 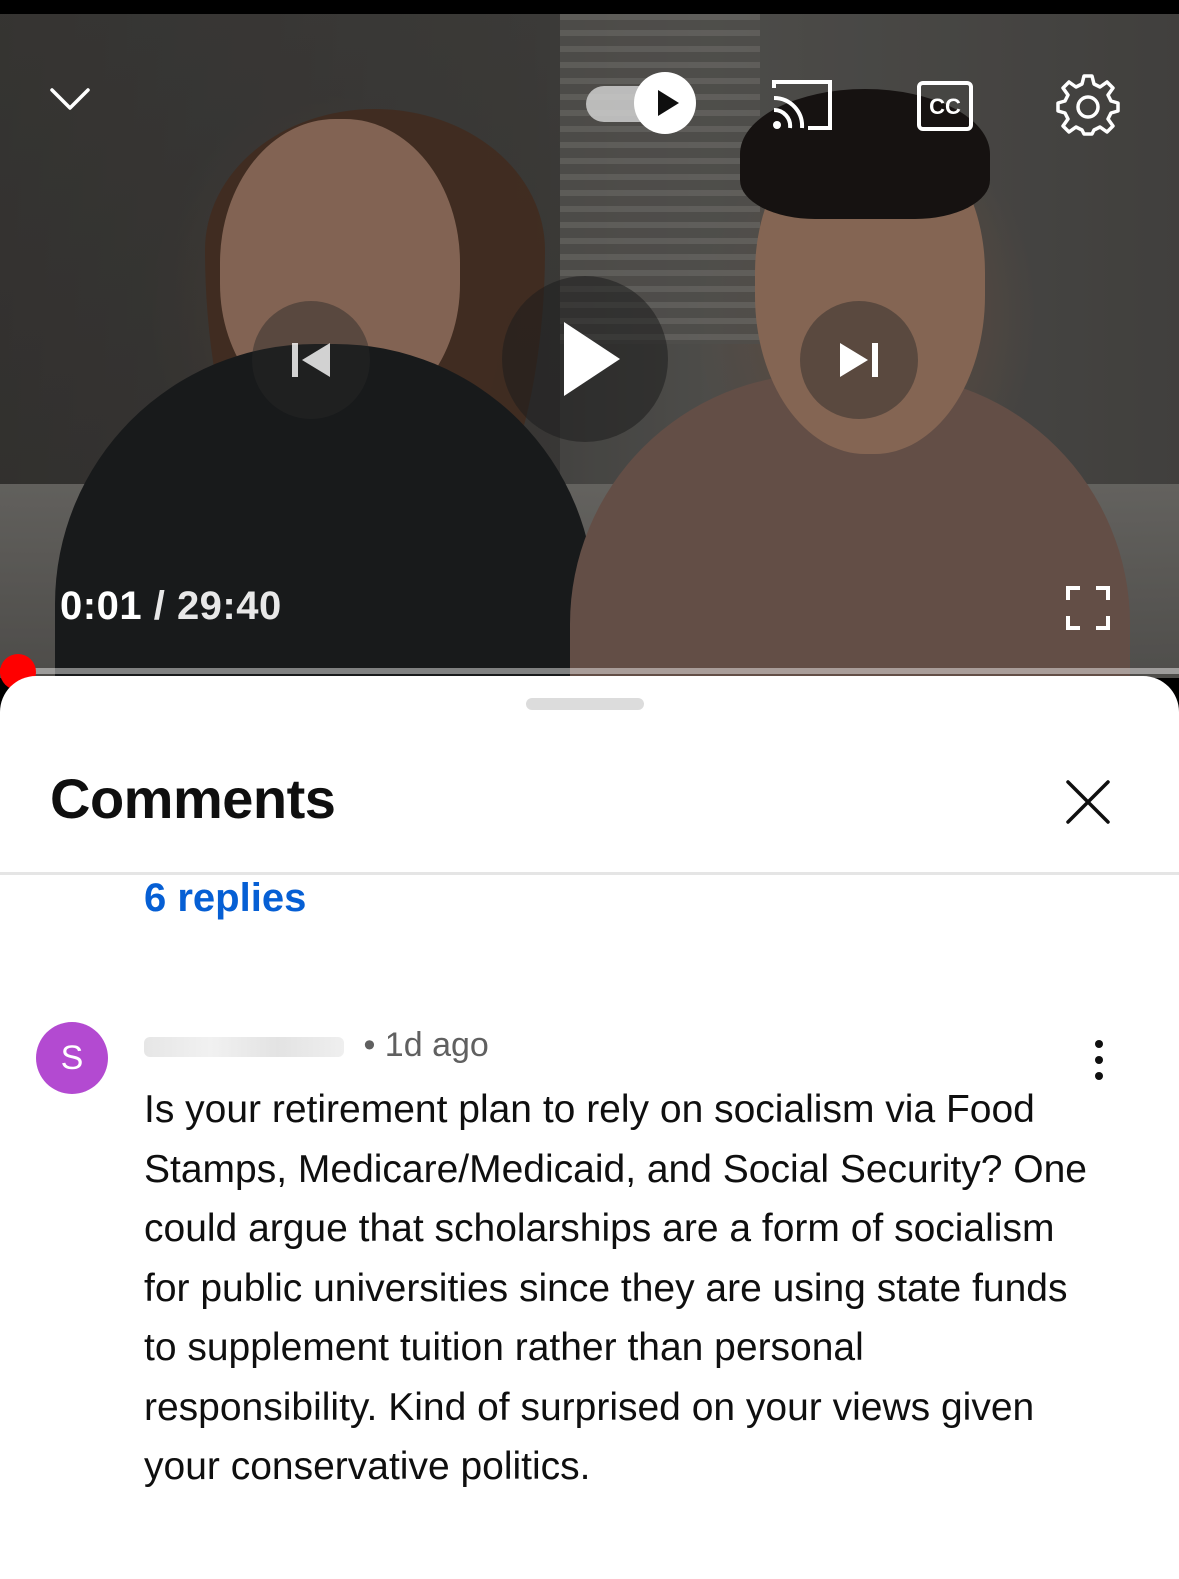 I want to click on comments-title: Comments, so click(x=193, y=798).